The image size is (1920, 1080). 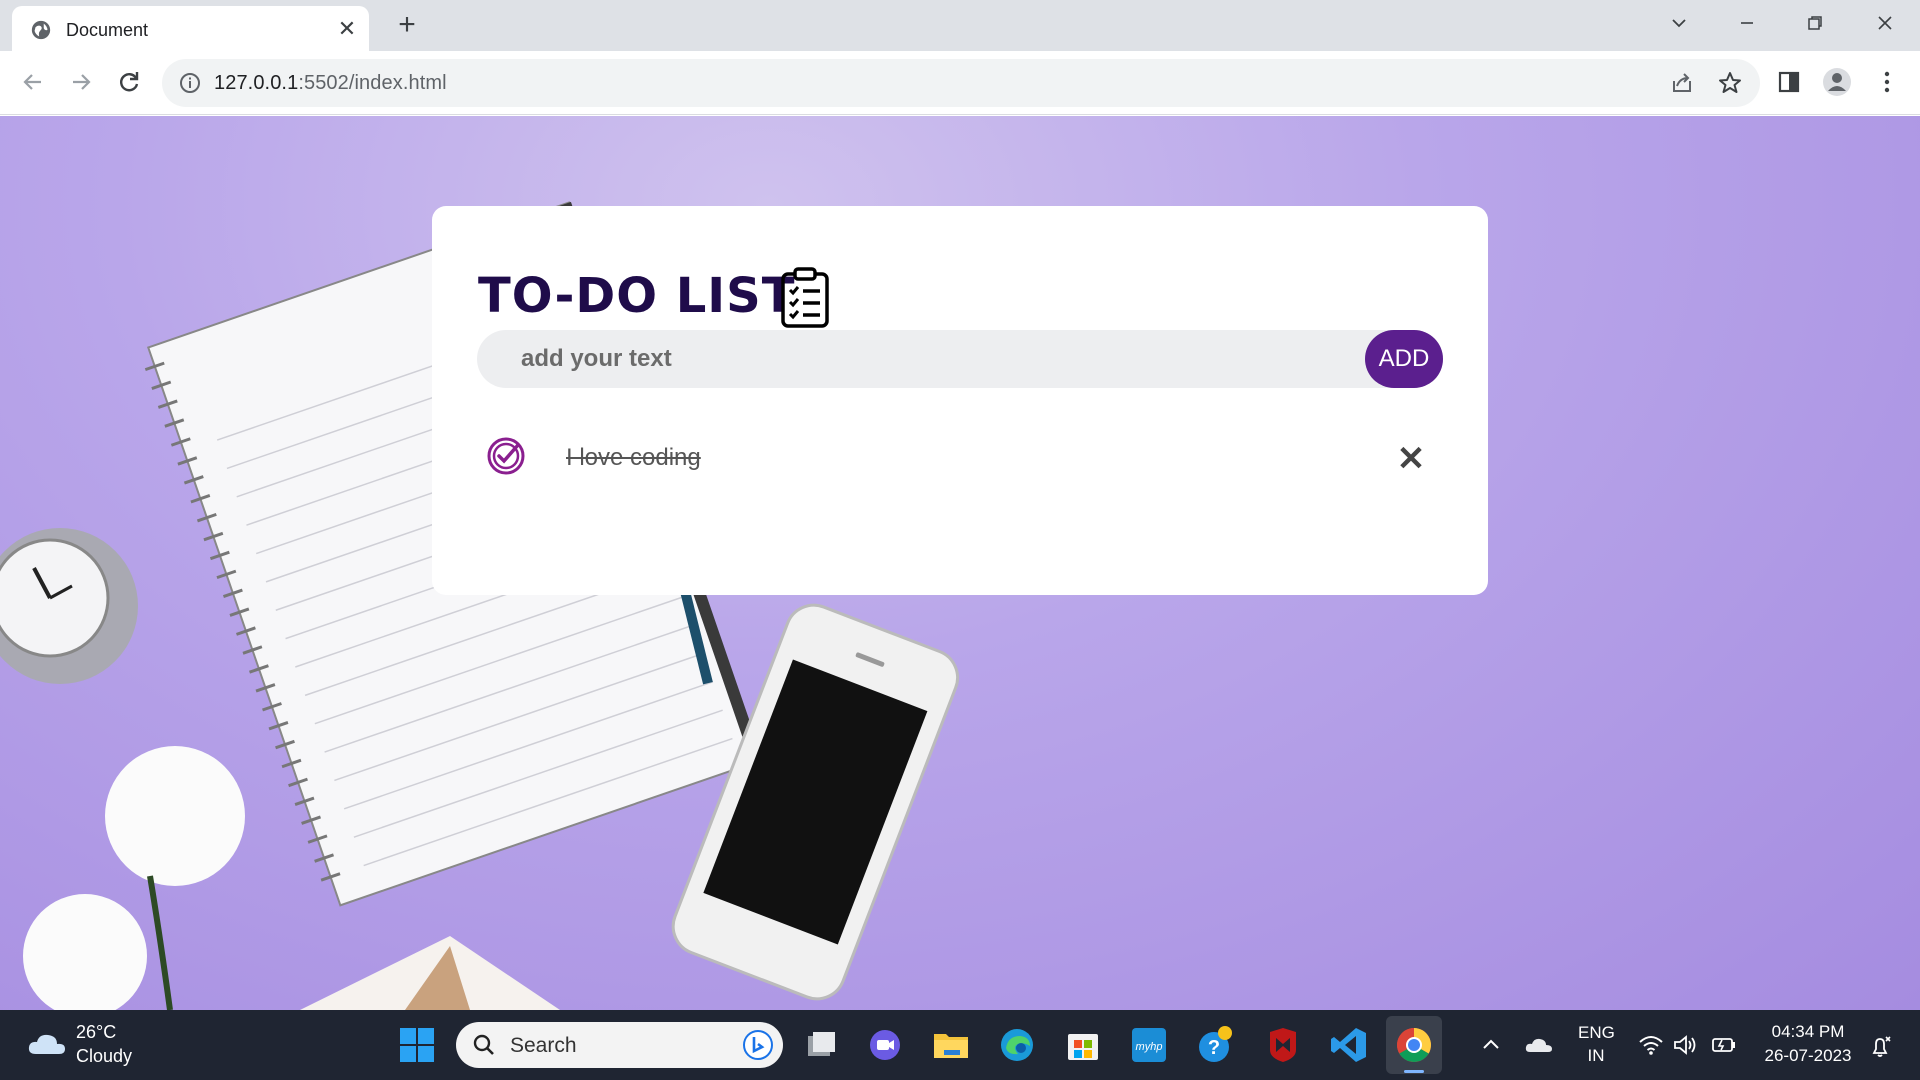 I want to click on onedrive-cloud-icon, so click(x=1539, y=1045).